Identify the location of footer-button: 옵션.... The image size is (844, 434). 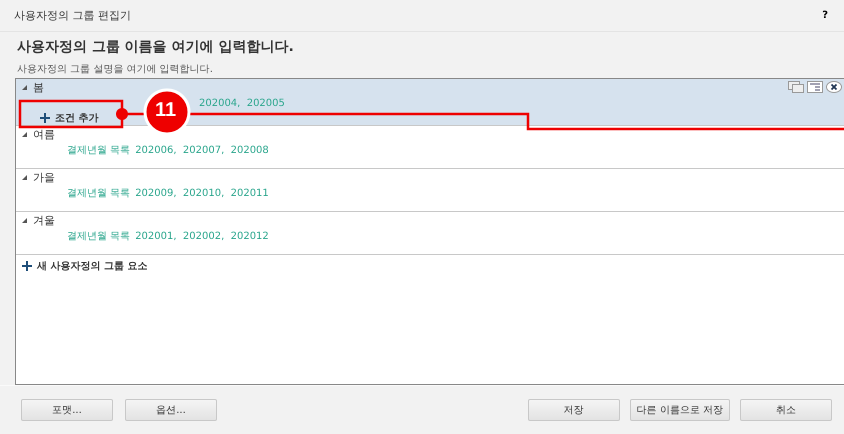
(171, 410).